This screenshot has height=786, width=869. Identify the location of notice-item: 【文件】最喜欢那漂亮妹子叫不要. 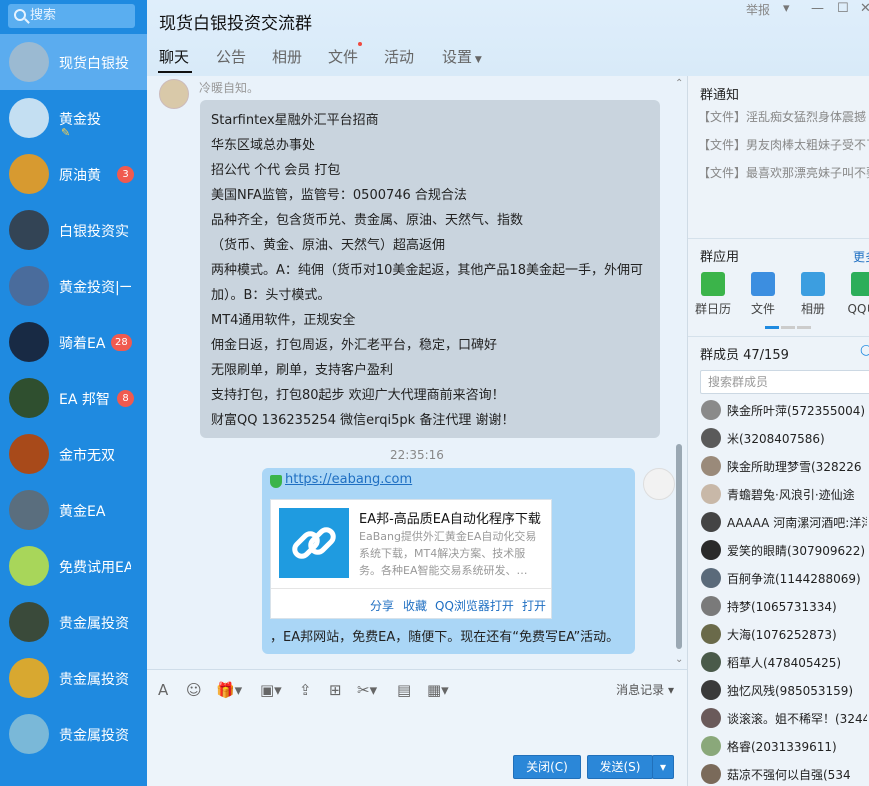
(783, 172).